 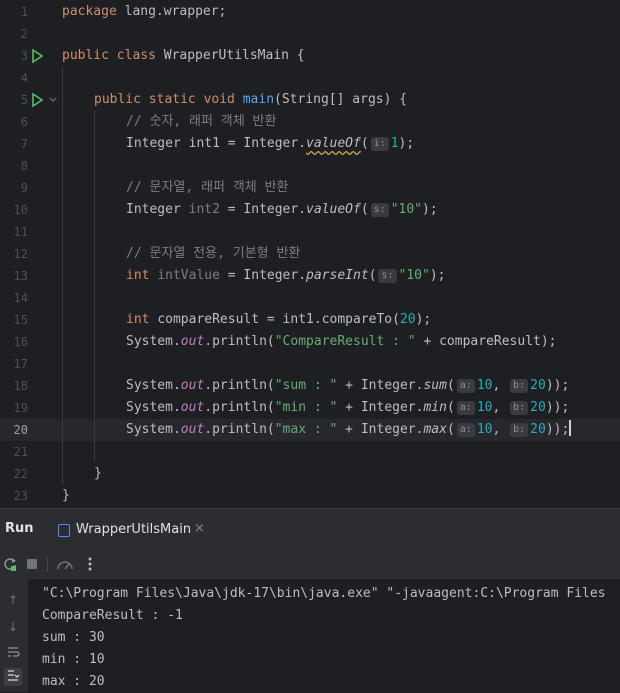 What do you see at coordinates (435, 407) in the screenshot?
I see `code-token: min` at bounding box center [435, 407].